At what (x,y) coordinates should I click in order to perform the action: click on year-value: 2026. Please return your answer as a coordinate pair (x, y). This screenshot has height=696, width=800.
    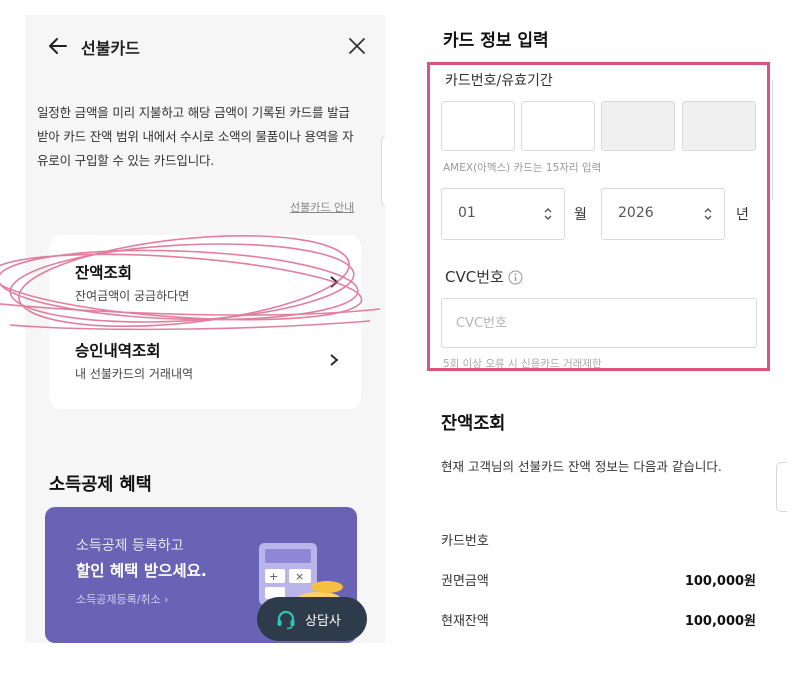
    Looking at the image, I should click on (636, 213).